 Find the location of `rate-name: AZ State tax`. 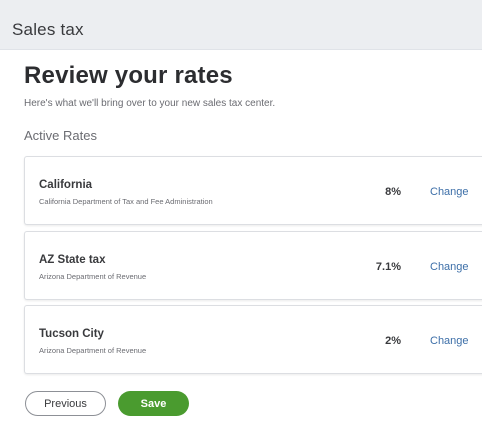

rate-name: AZ State tax is located at coordinates (72, 260).